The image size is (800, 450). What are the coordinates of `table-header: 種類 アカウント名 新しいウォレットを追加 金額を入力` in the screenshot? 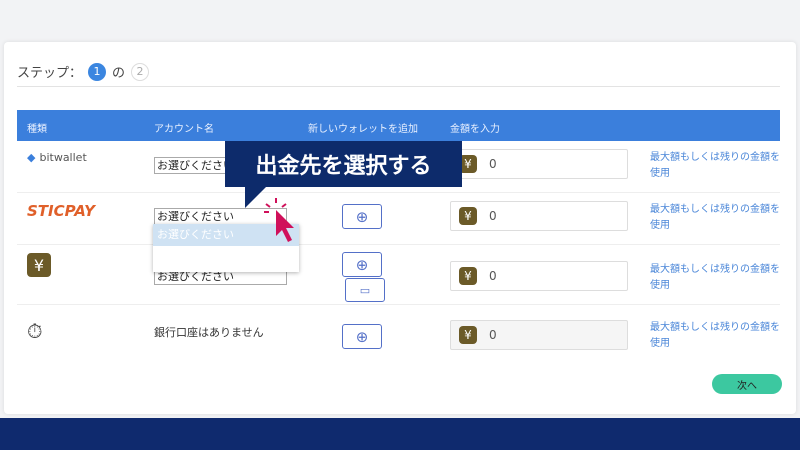 It's located at (398, 125).